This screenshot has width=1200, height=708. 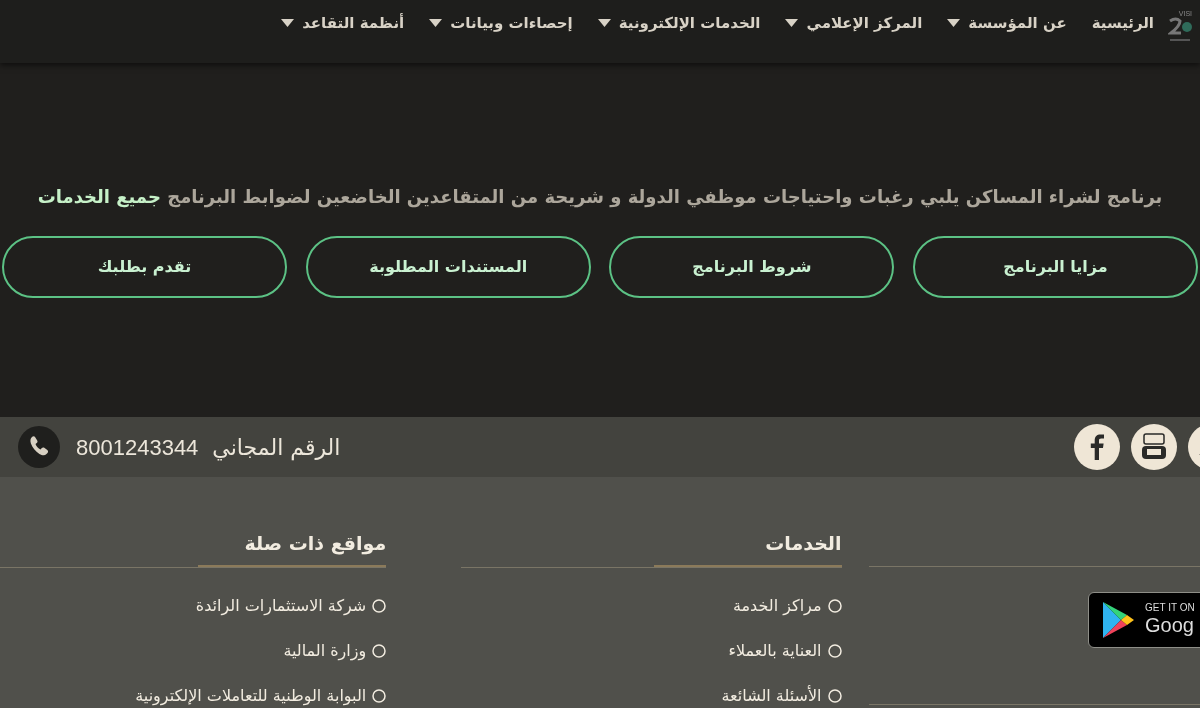 I want to click on footer-link: العناية بالعملاء, so click(x=775, y=650).